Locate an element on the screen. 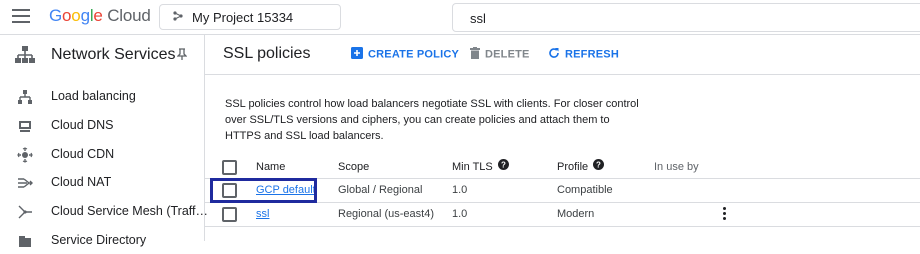 This screenshot has height=254, width=920. project-picker: My Project 15334 is located at coordinates (250, 17).